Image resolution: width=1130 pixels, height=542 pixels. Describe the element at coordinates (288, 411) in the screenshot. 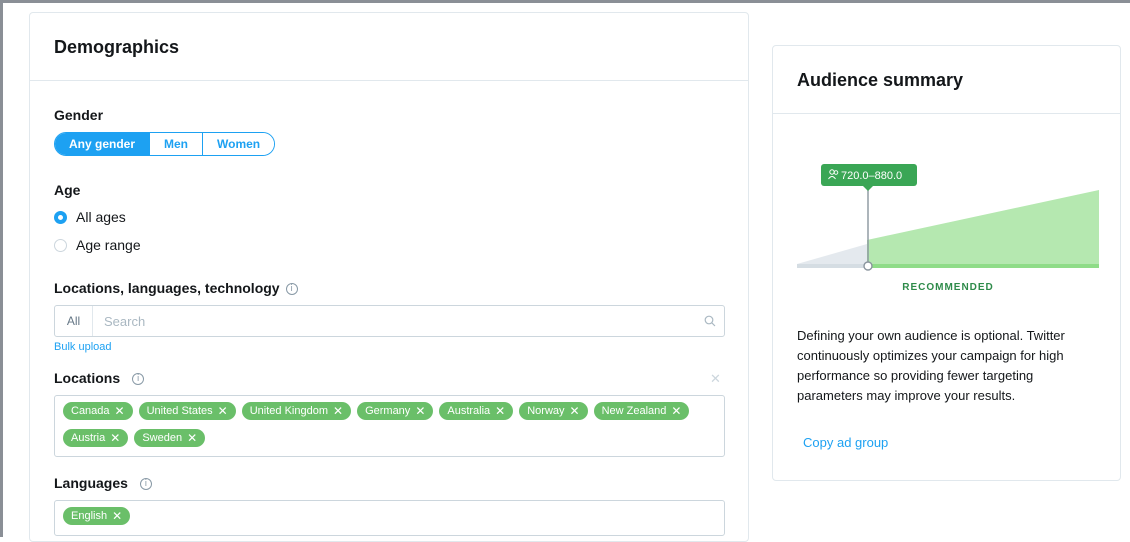

I see `tag-label: United Kingdom` at that location.